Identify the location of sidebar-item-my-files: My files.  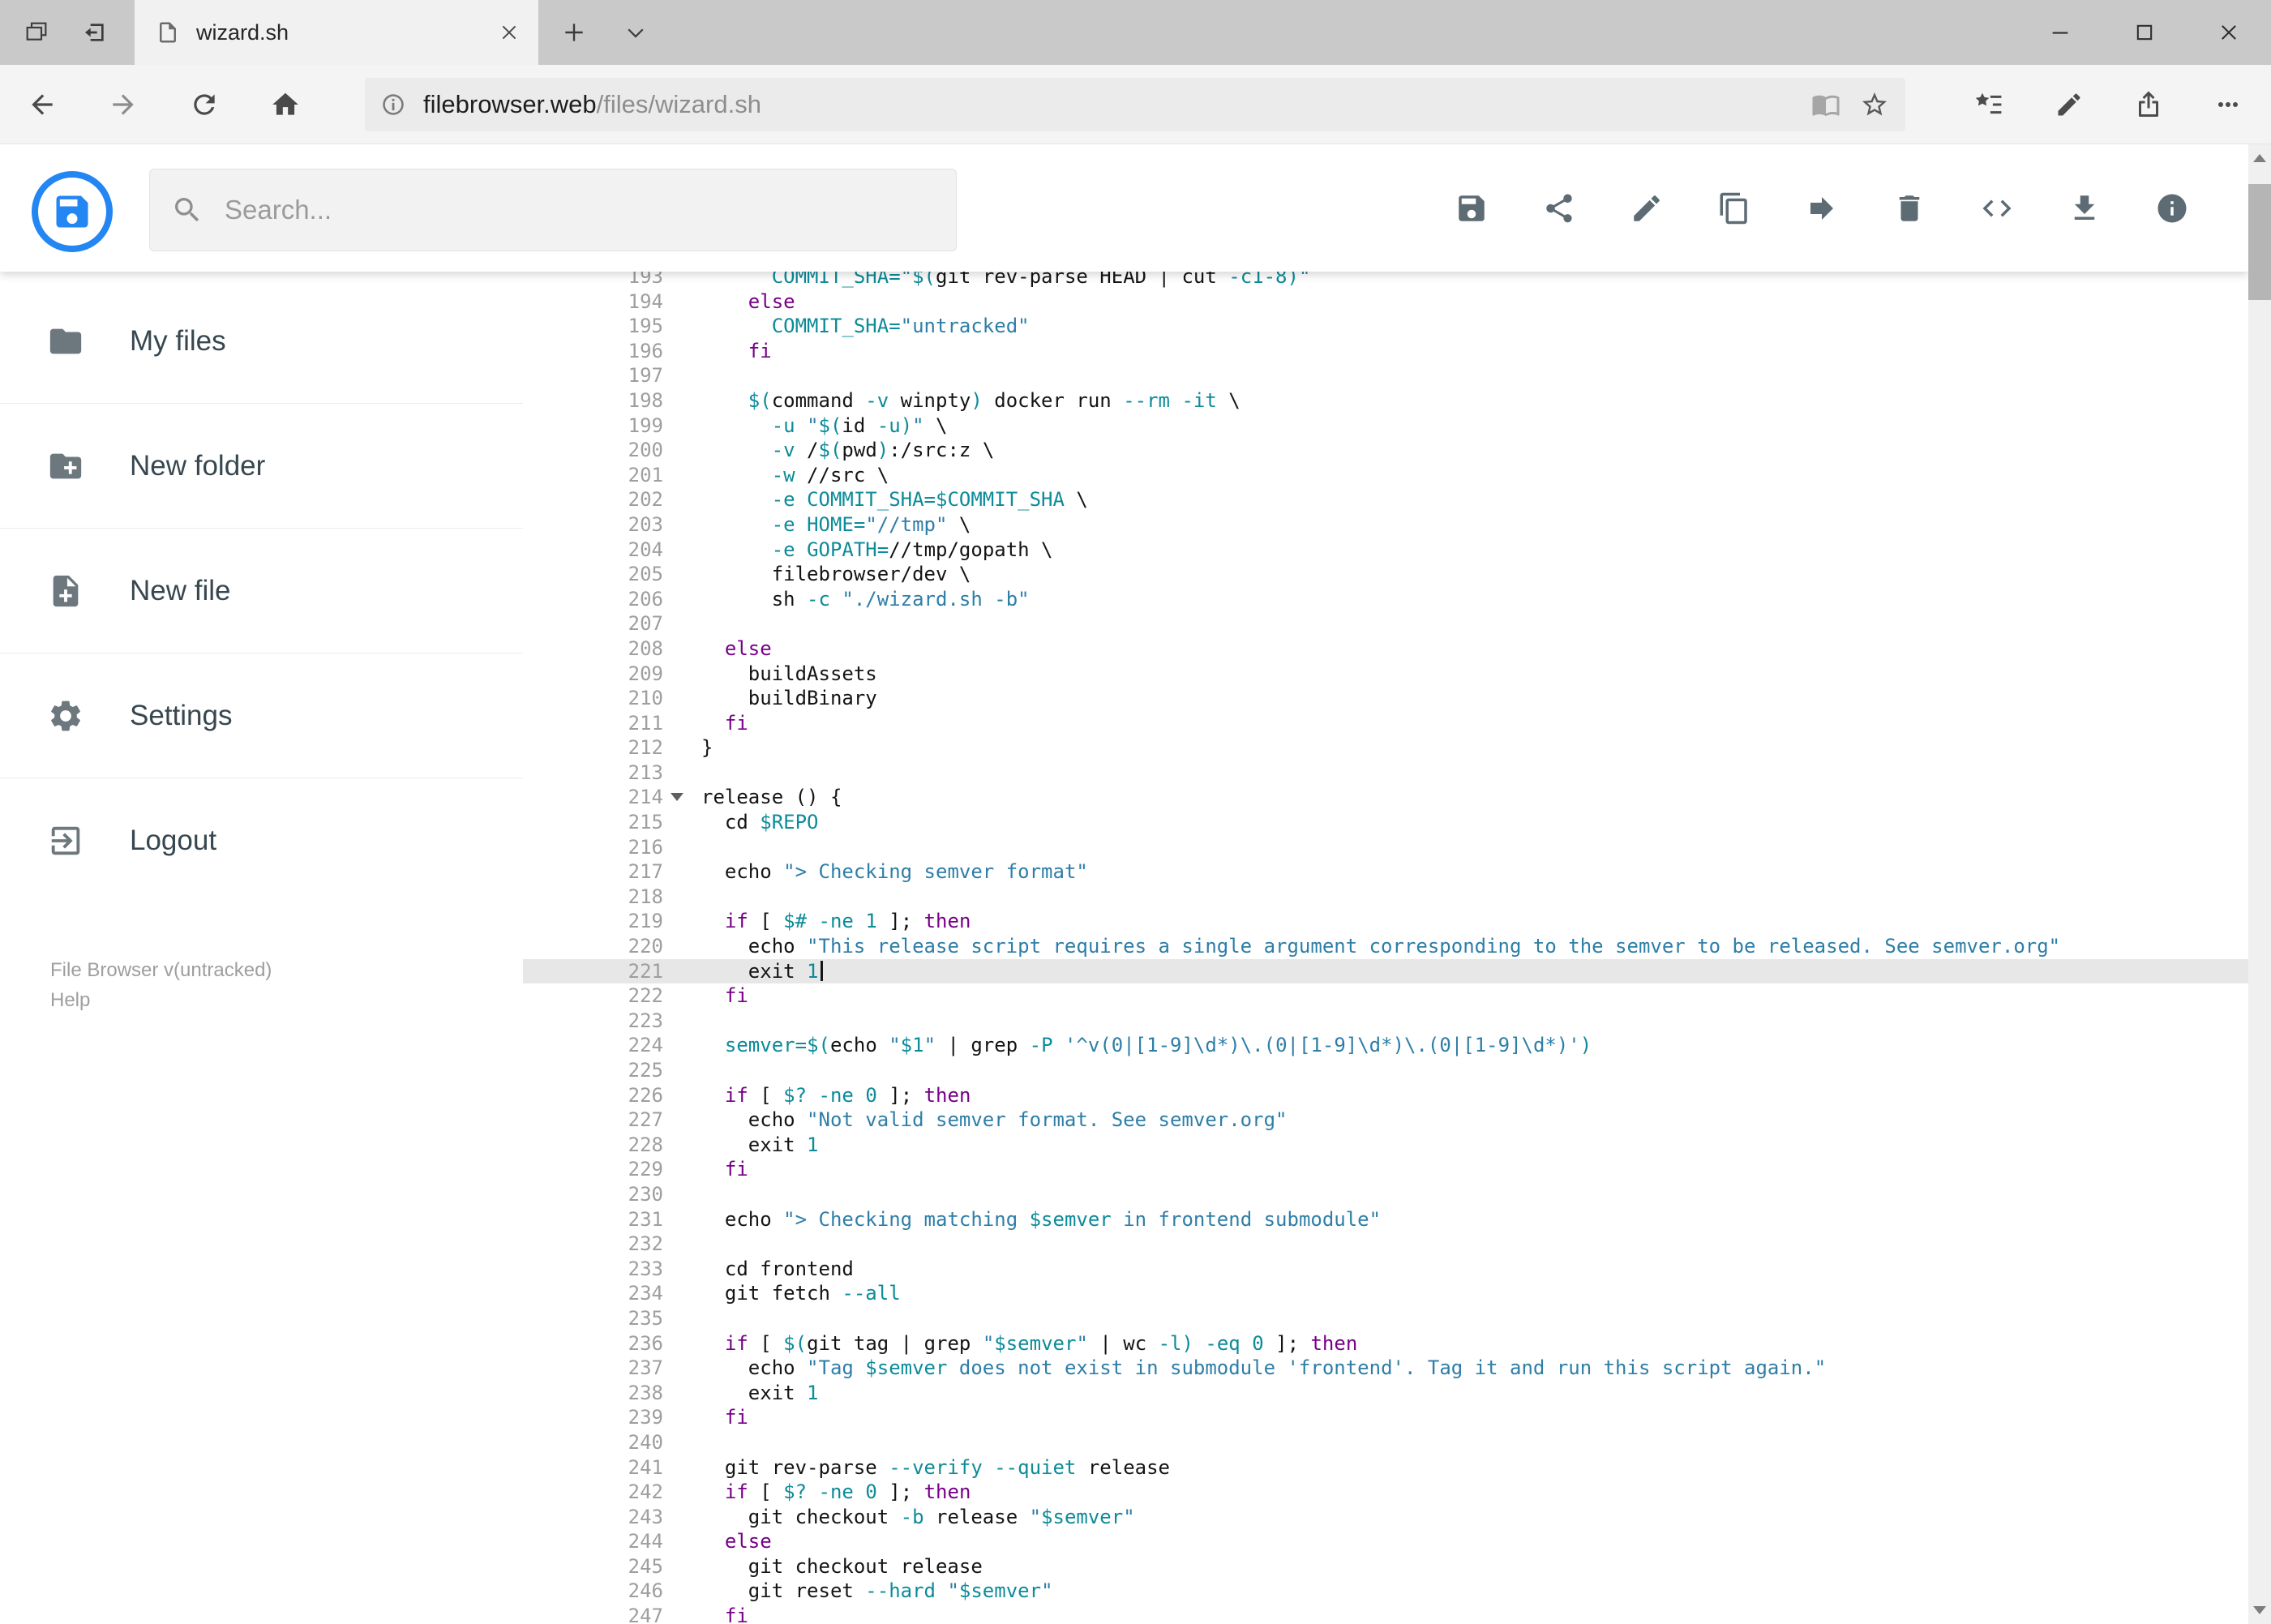
(261, 342).